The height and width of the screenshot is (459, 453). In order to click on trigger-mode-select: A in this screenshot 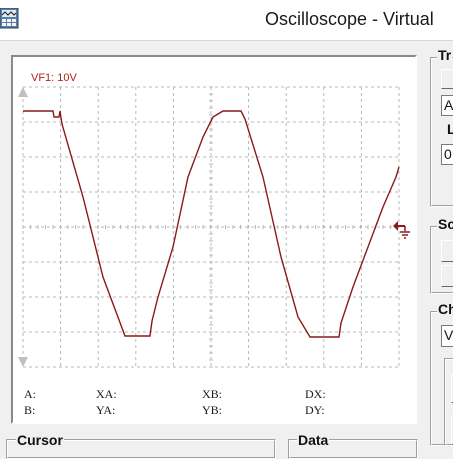, I will do `click(447, 105)`.